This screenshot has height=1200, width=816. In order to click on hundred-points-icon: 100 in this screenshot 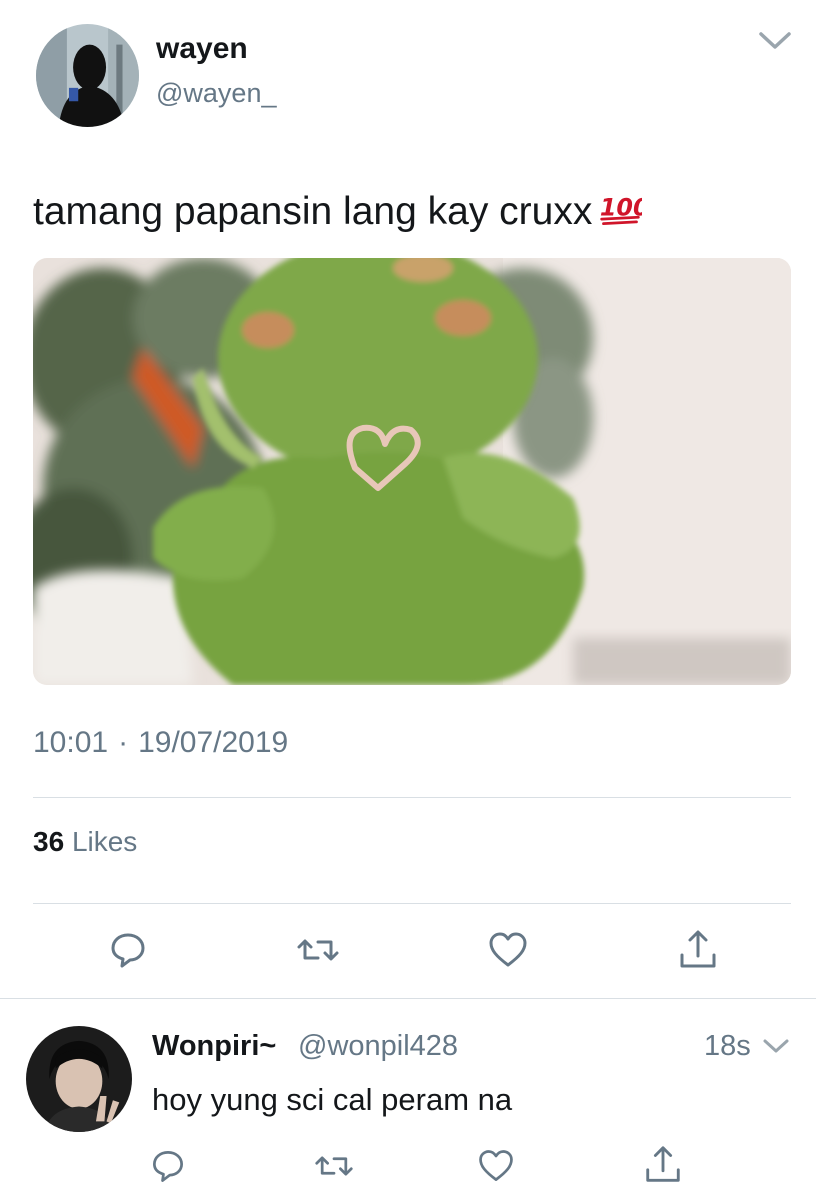, I will do `click(624, 214)`.